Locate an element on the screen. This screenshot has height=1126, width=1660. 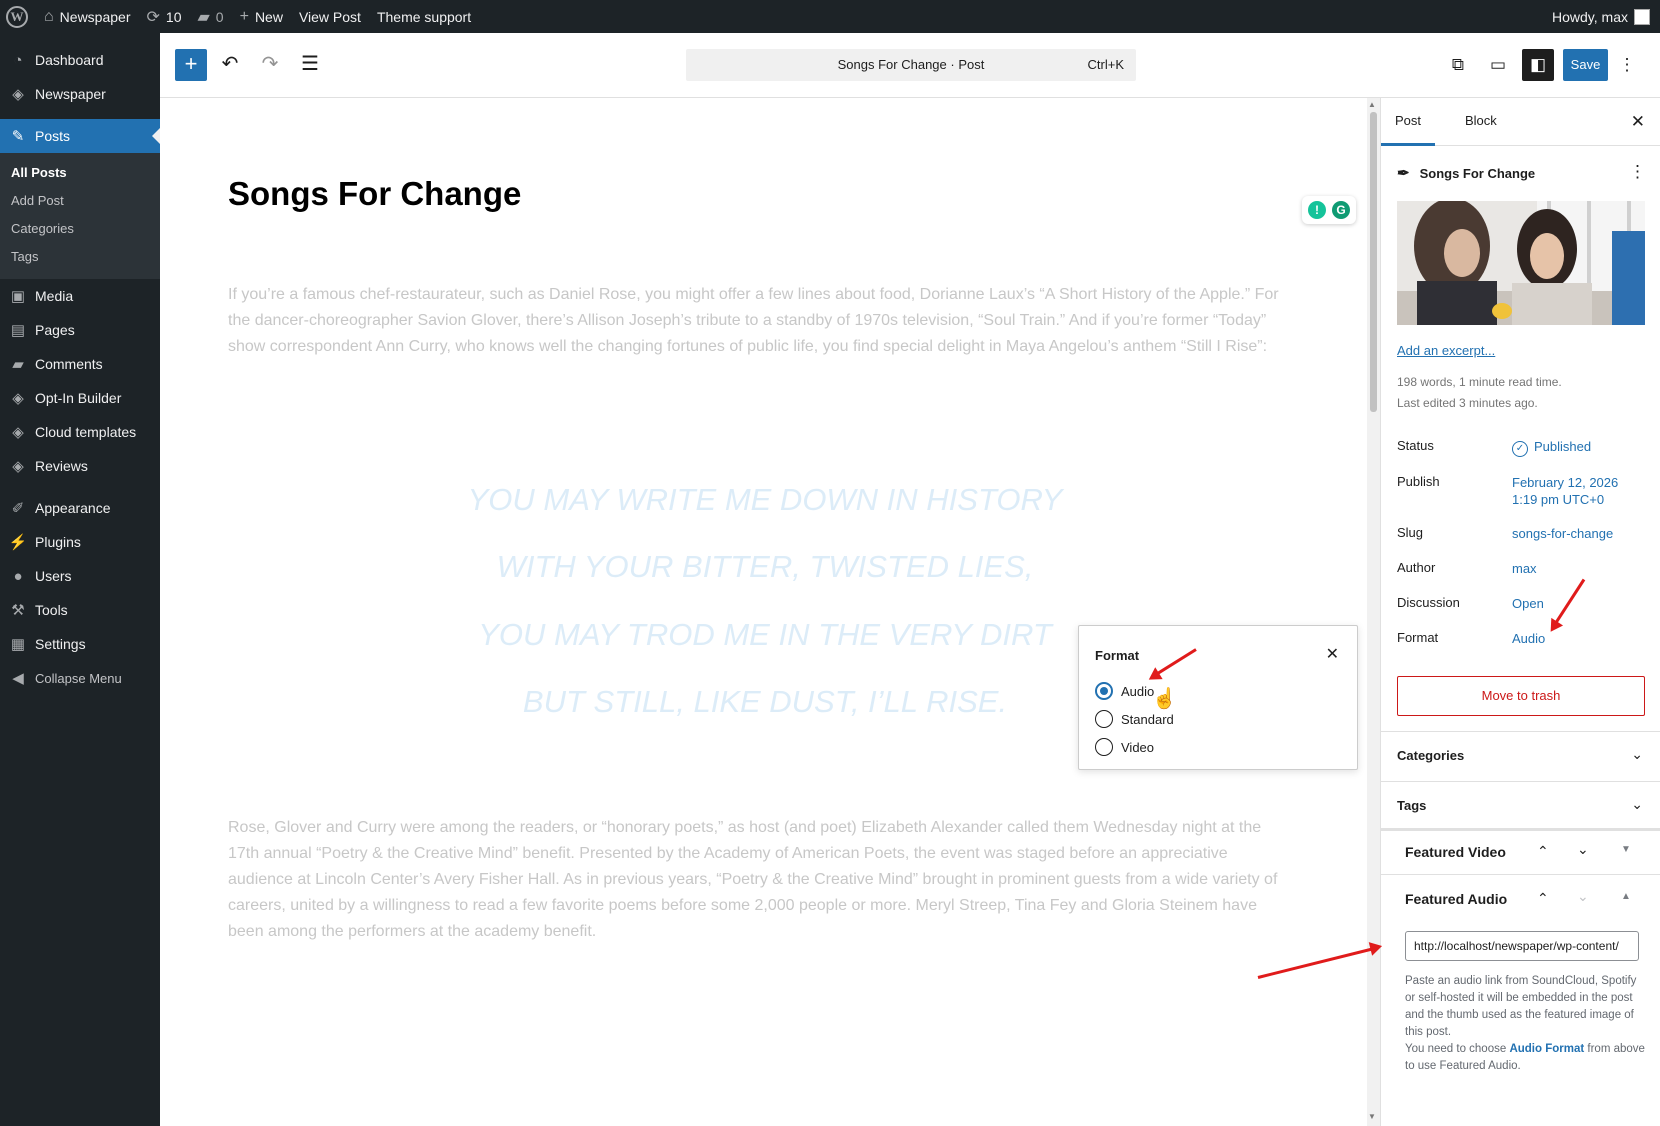
menu-newspaper: ◈ Newspaper is located at coordinates (80, 94).